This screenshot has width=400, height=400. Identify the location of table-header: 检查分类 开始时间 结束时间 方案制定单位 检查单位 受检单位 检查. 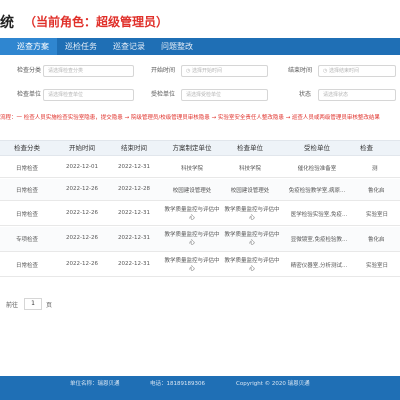
(200, 148).